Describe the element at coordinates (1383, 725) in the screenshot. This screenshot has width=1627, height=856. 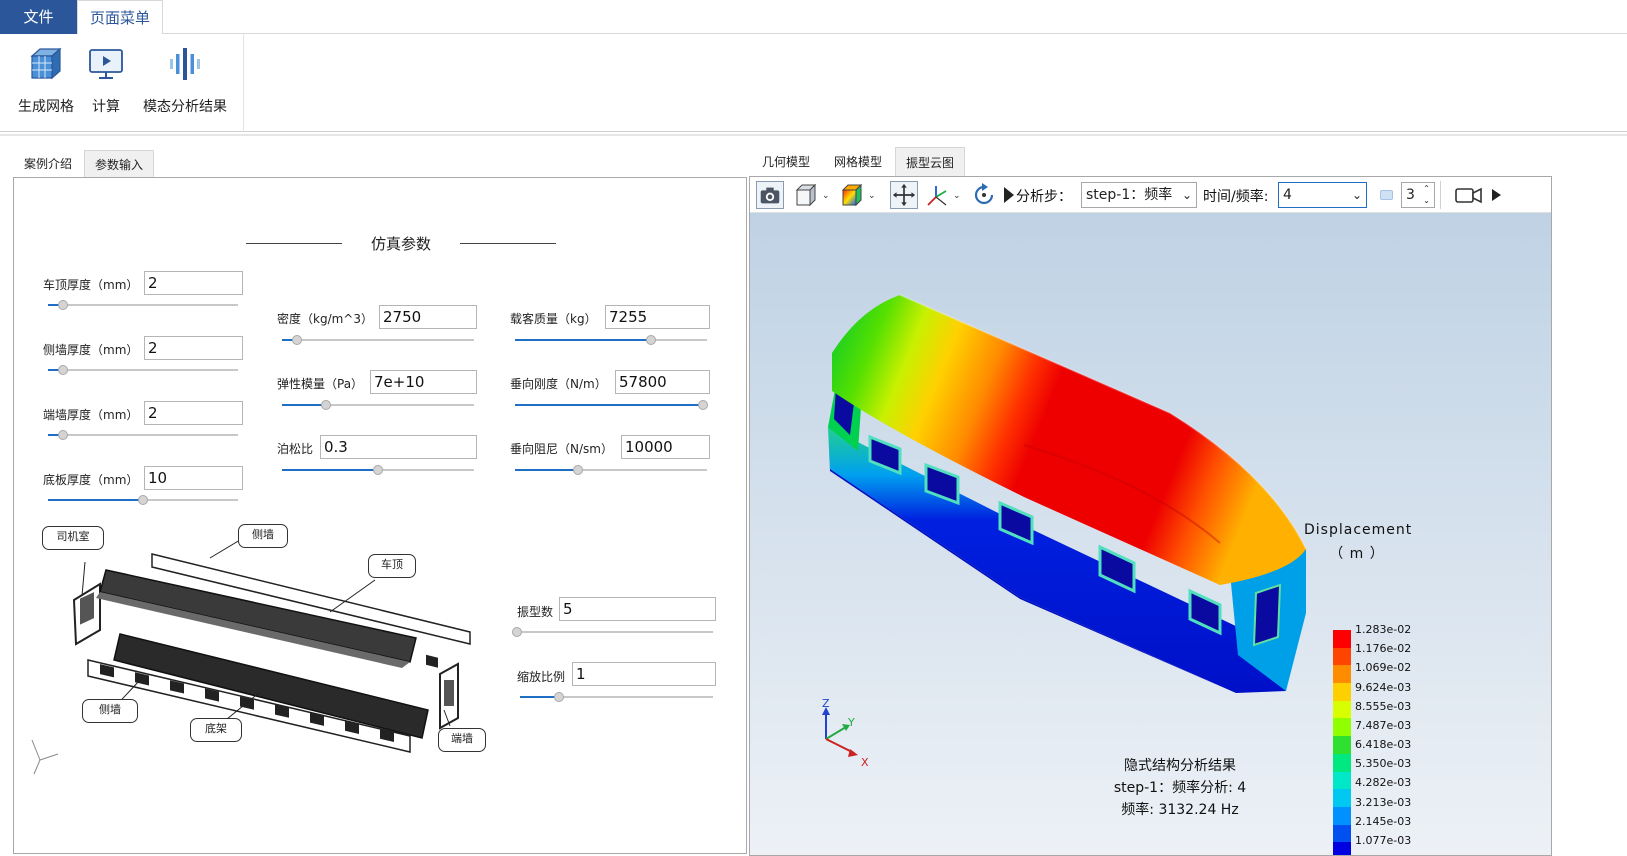
I see `legend-value-label: 7.487e-03` at that location.